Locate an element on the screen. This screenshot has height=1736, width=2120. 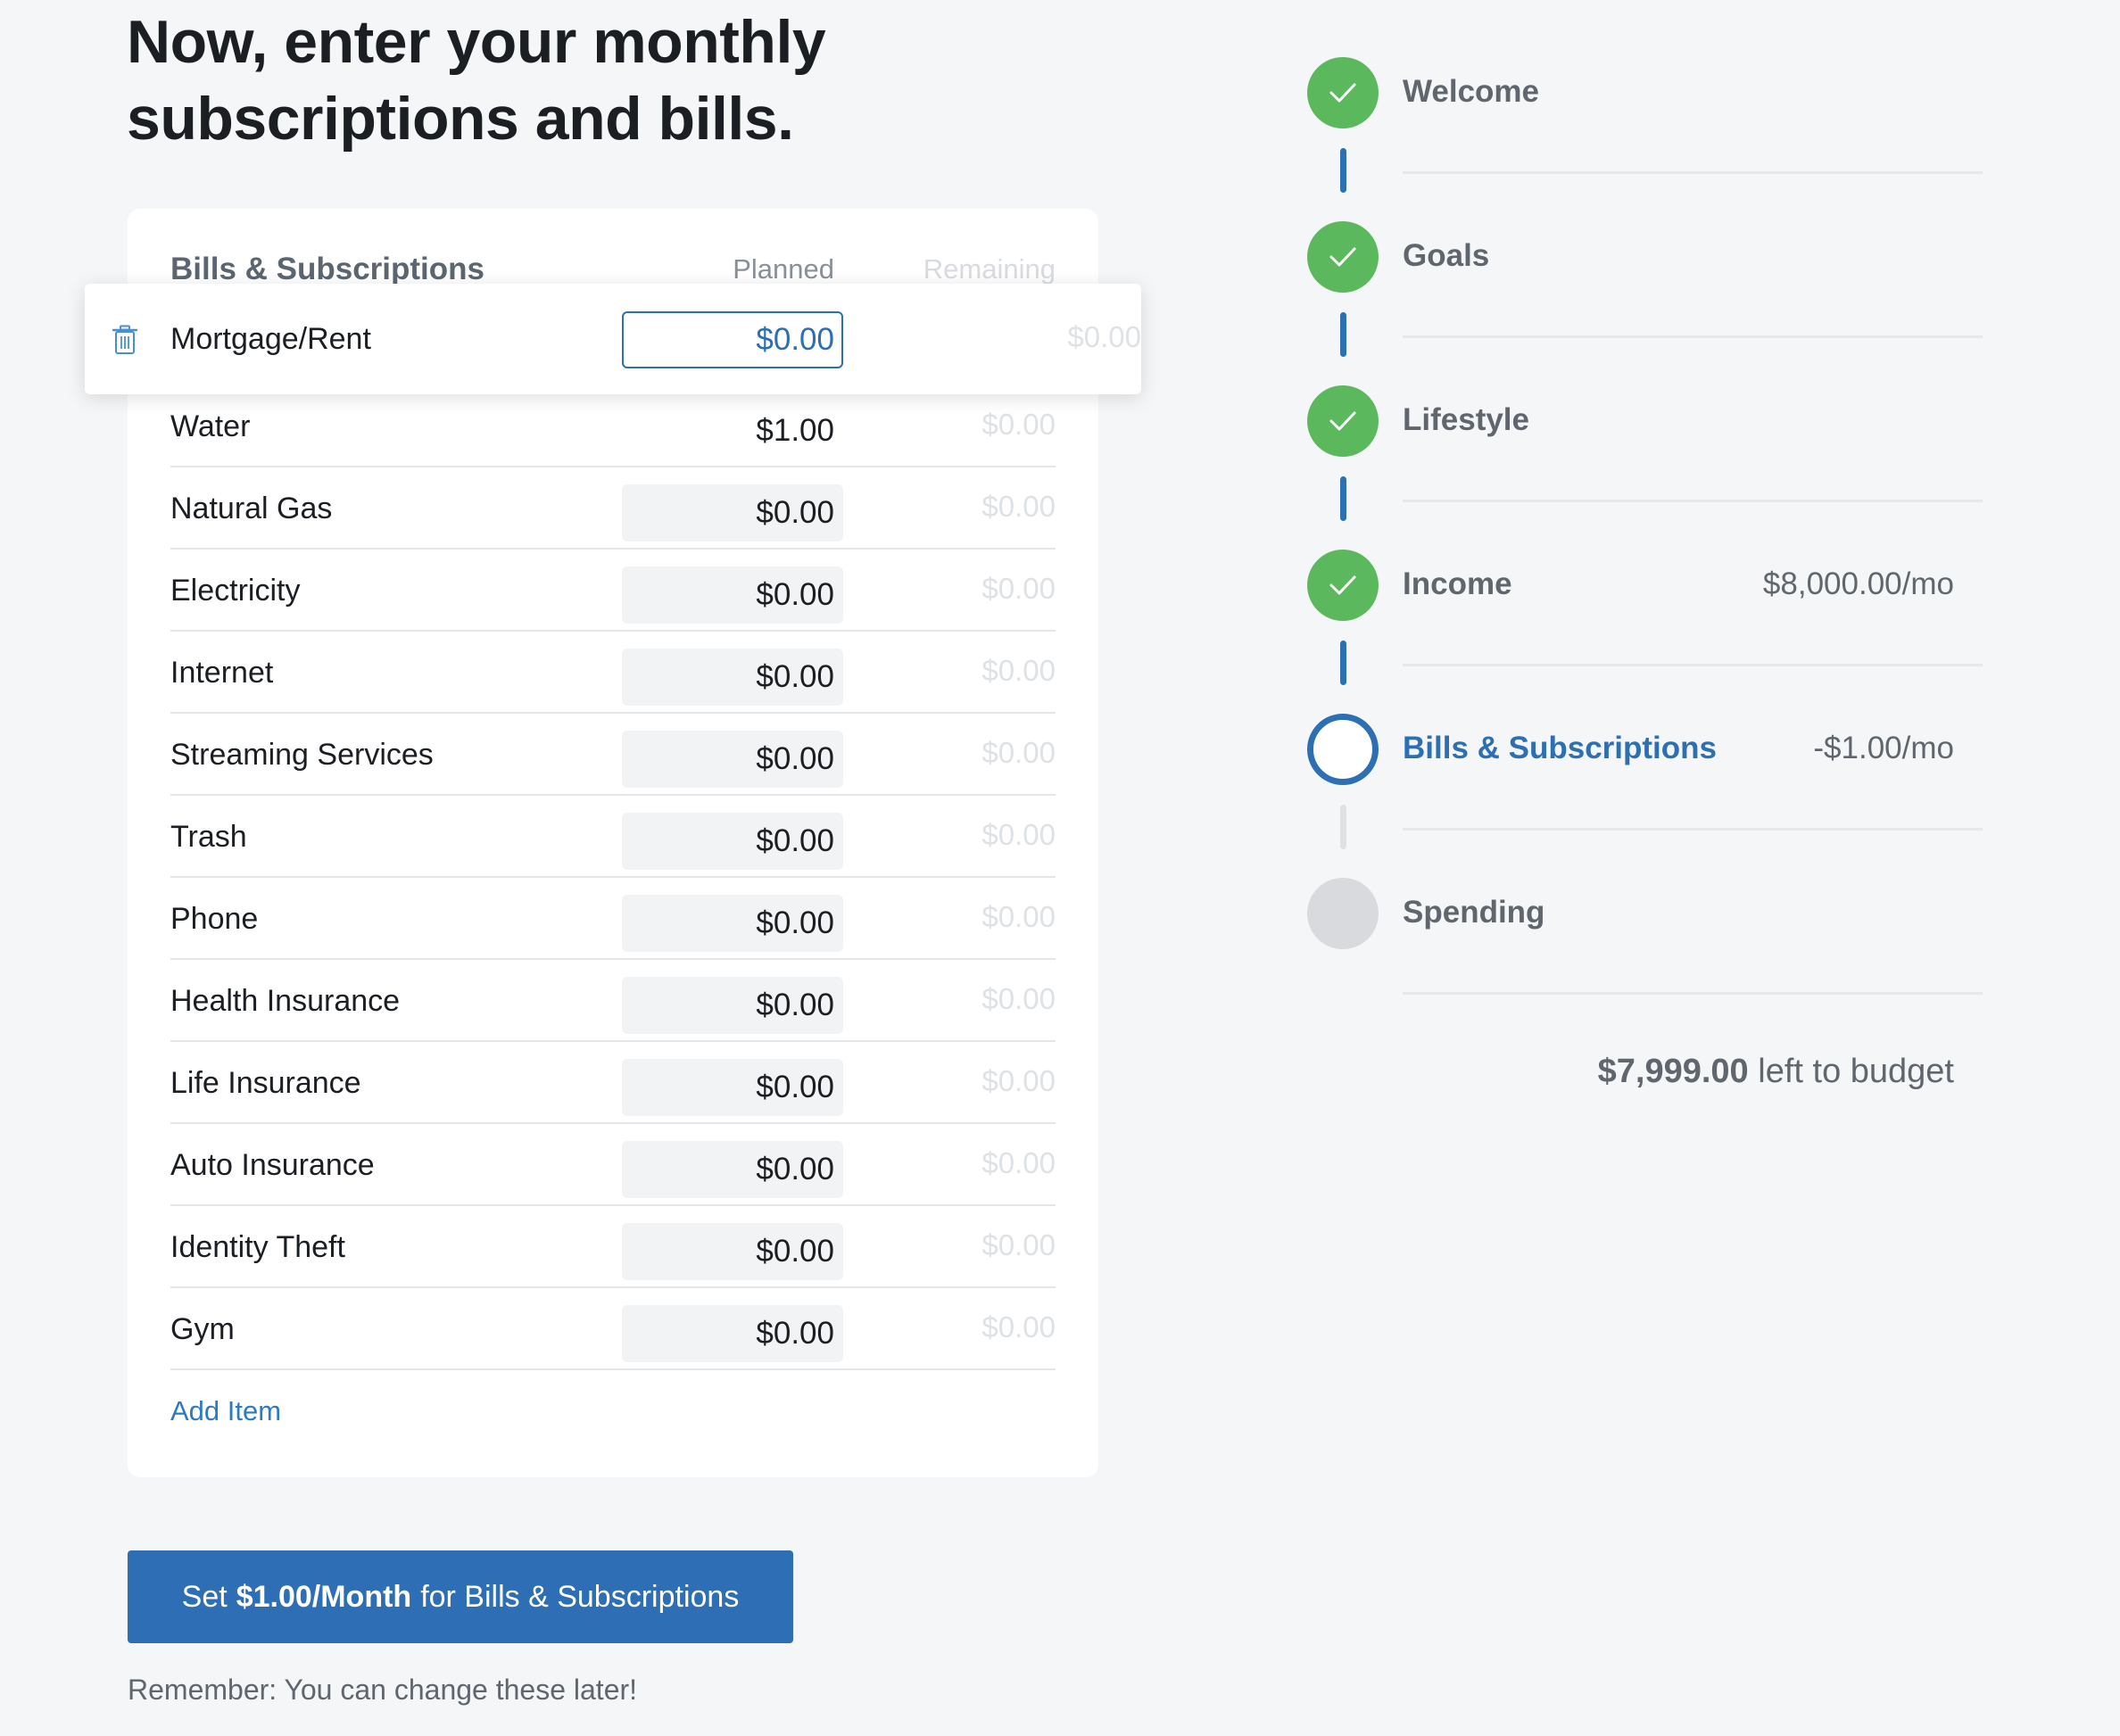
table-row: Health Insurance $0.00 is located at coordinates (613, 1001).